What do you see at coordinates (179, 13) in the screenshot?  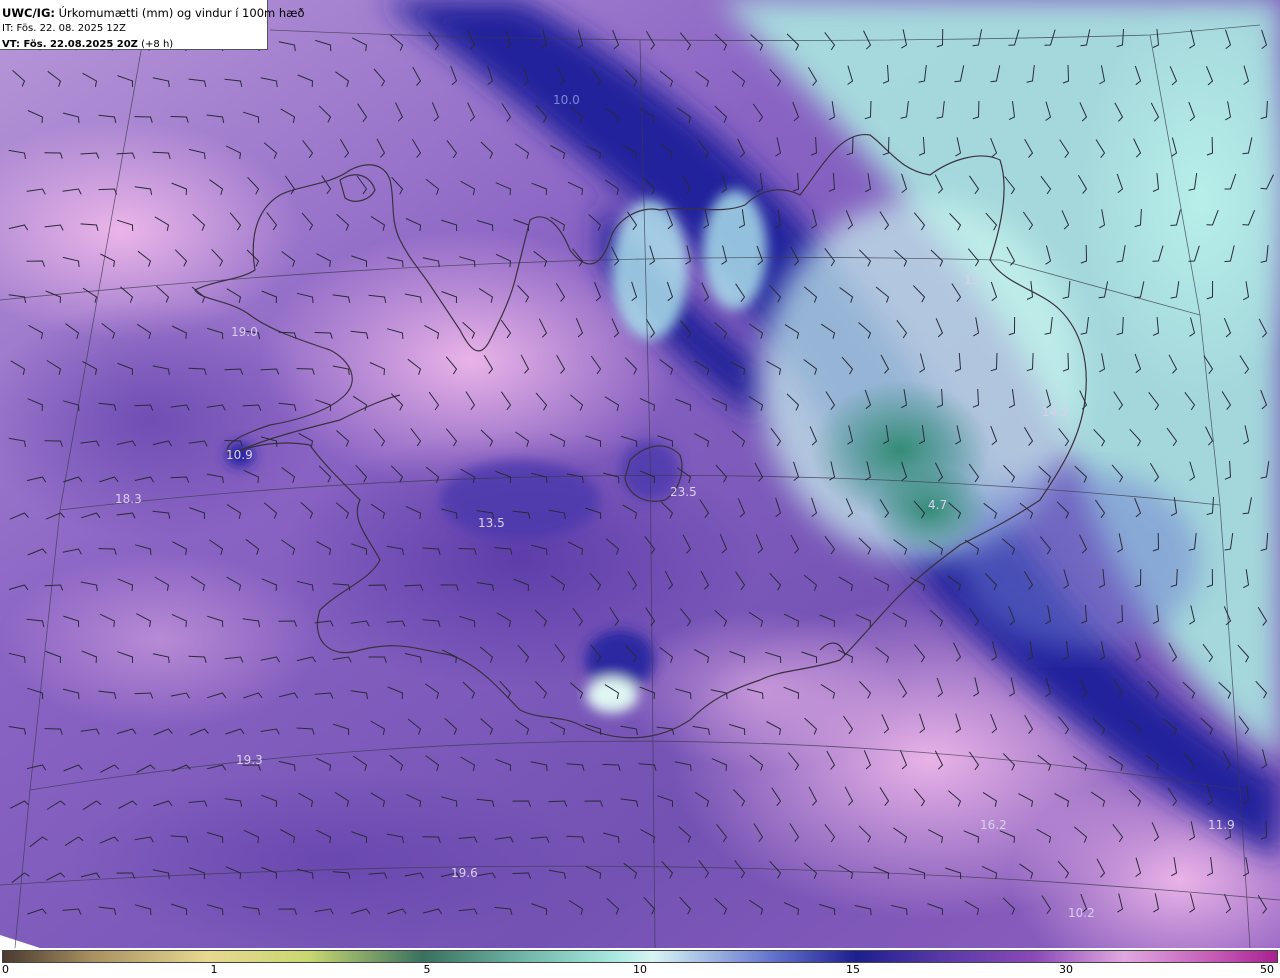 I see `product-description: Úrkomumætti (mm) og vindur í 100m hæð` at bounding box center [179, 13].